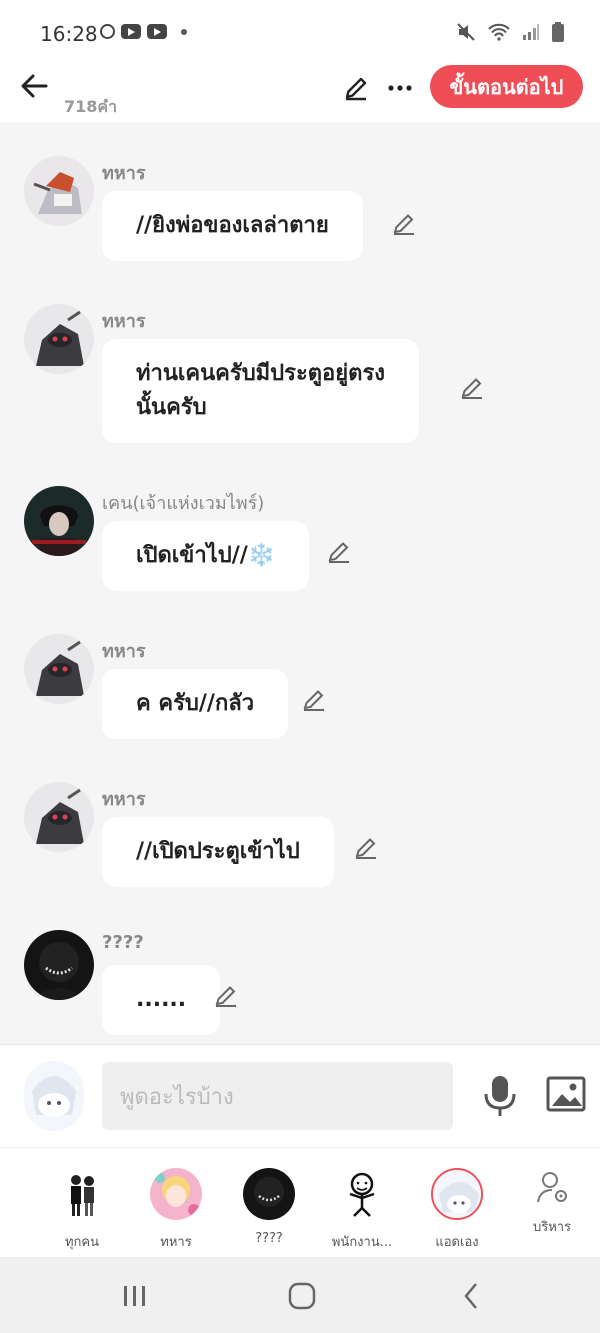  What do you see at coordinates (54, 1096) in the screenshot?
I see `my-avatar` at bounding box center [54, 1096].